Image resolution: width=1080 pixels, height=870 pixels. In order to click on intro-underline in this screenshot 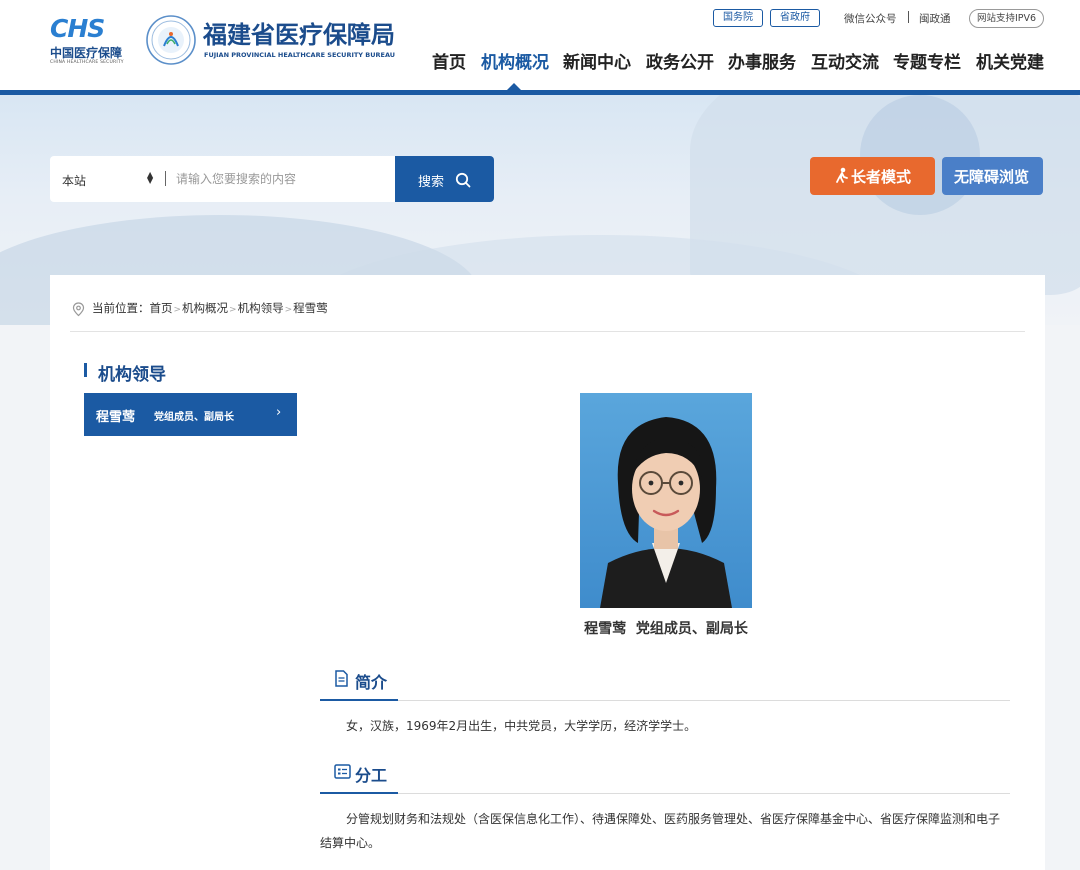, I will do `click(359, 700)`.